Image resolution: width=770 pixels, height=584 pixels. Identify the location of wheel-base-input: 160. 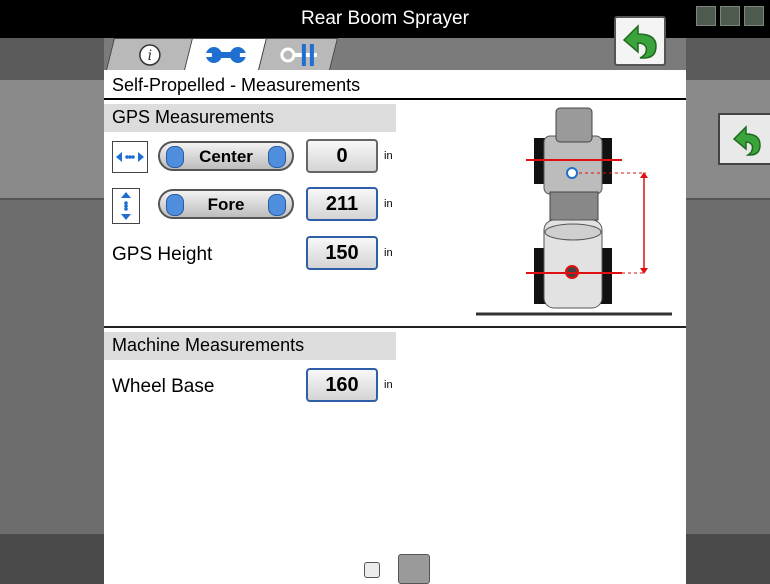
(342, 385).